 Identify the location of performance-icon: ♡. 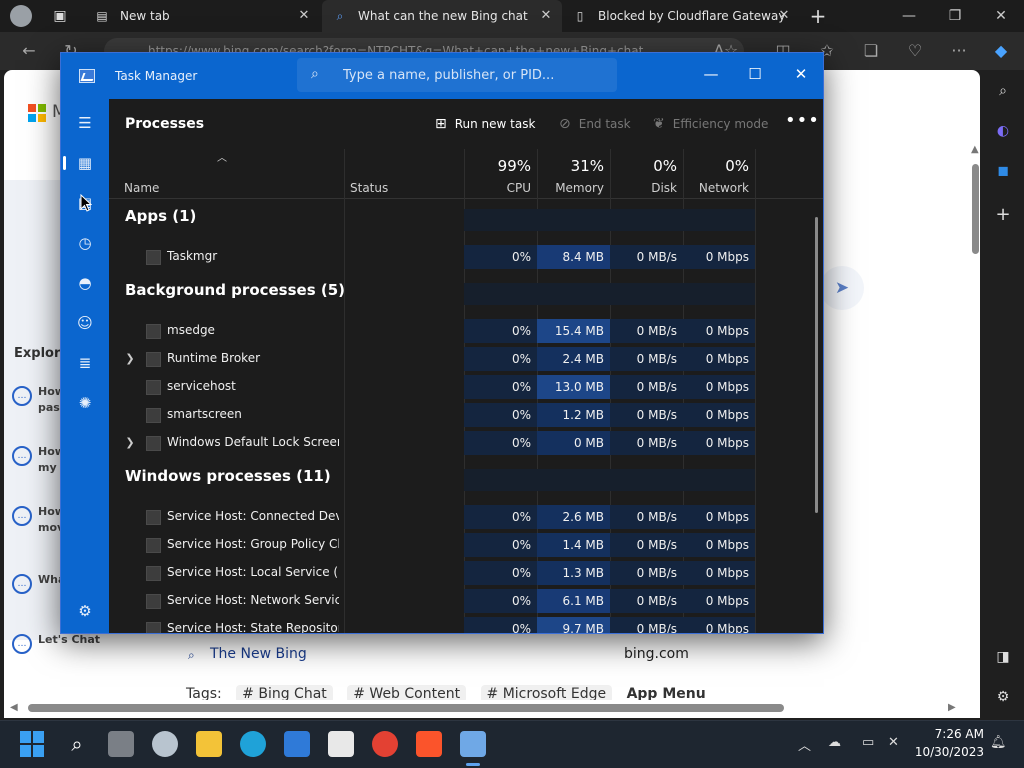
(915, 51).